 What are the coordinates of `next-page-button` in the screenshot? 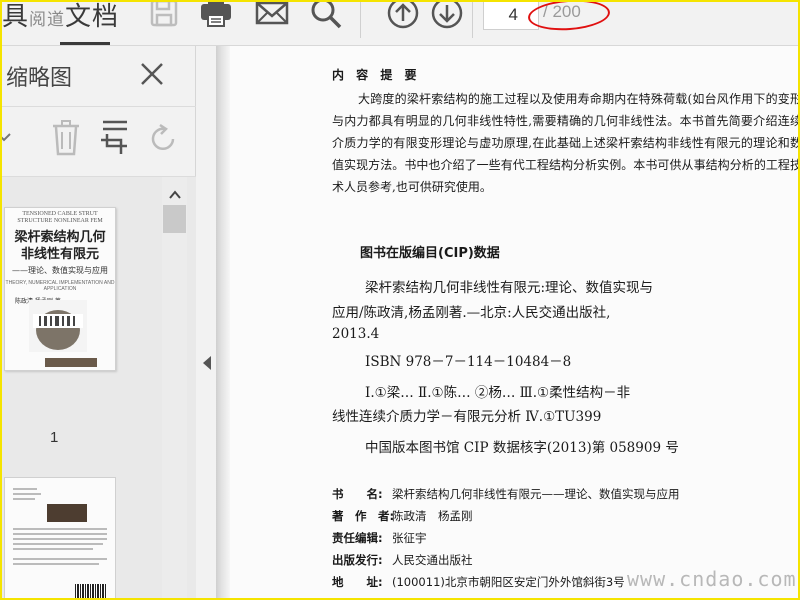 It's located at (447, 15).